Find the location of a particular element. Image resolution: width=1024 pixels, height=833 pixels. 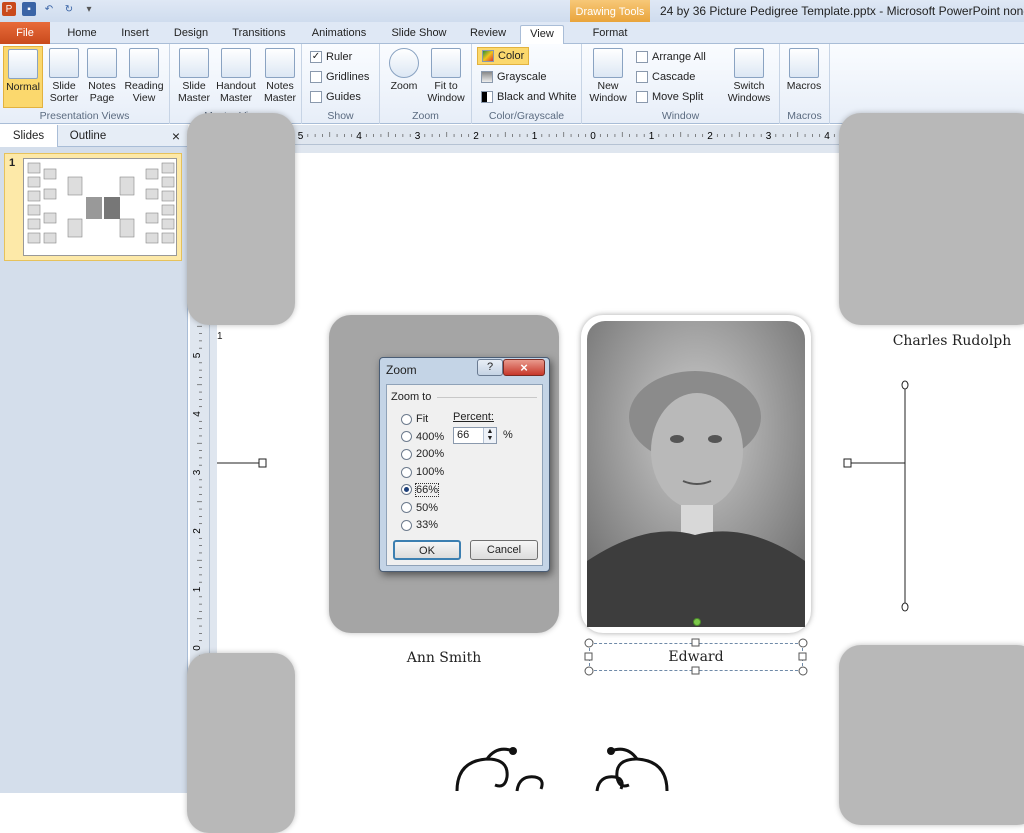

group-show: ✓ Ruler Gridlines Guides Show is located at coordinates (341, 84).